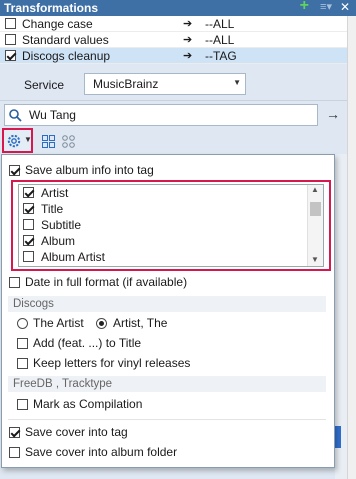 This screenshot has height=479, width=356. I want to click on the-artist-label: The Artist, so click(58, 323).